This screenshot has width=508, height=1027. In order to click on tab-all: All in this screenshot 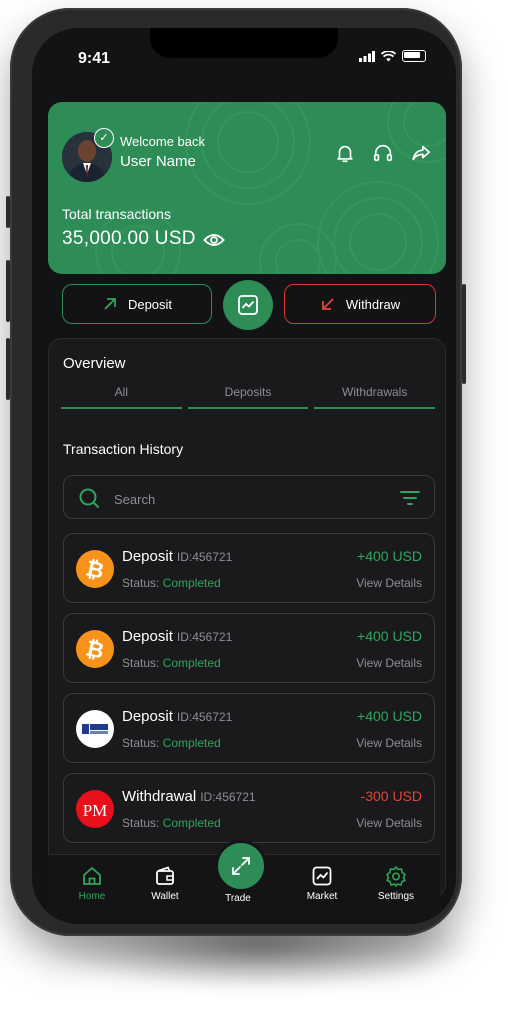, I will do `click(121, 397)`.